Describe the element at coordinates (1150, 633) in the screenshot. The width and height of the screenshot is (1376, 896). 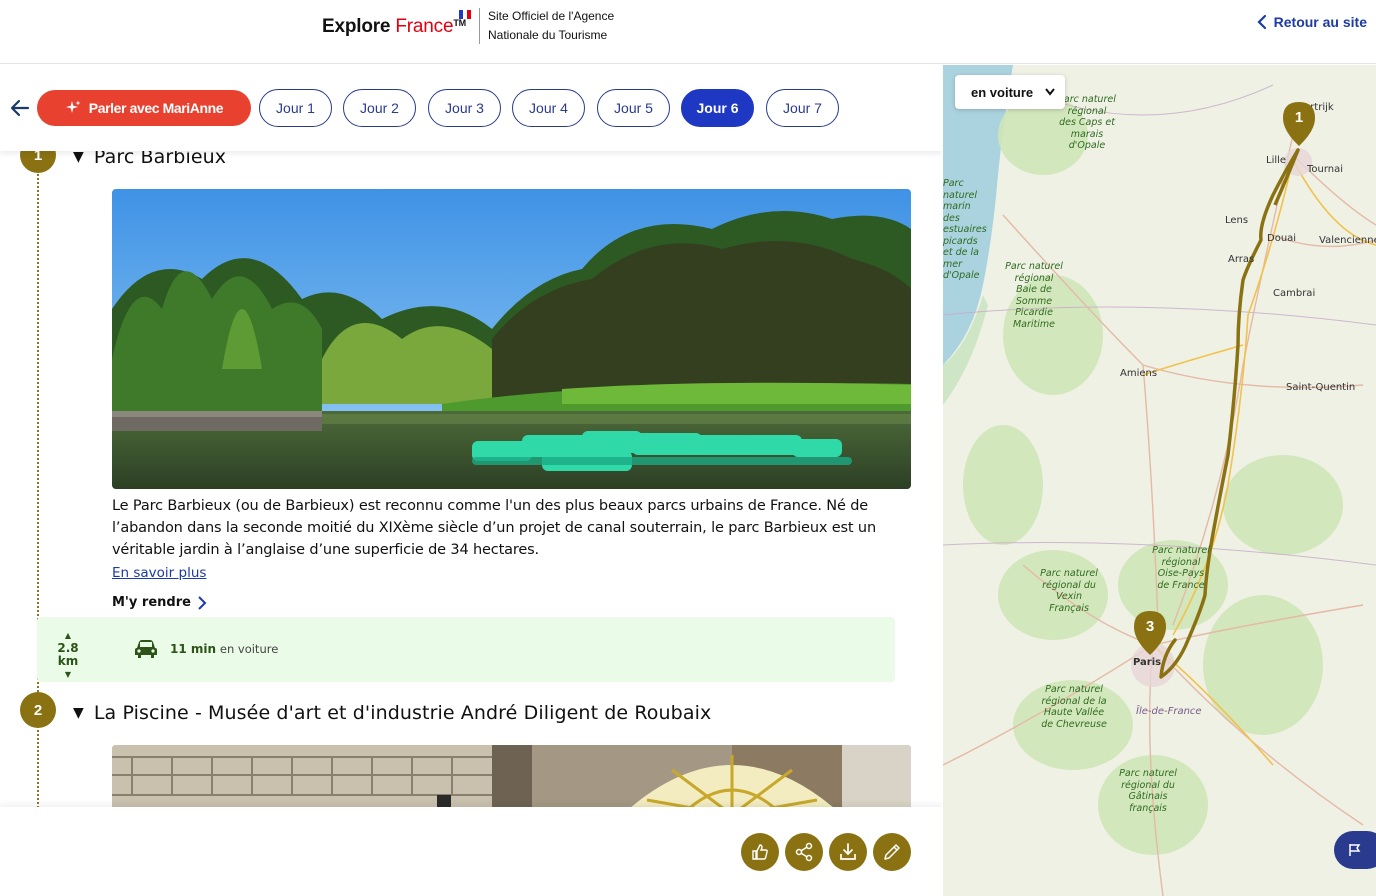
I see `map-pin: 3` at that location.